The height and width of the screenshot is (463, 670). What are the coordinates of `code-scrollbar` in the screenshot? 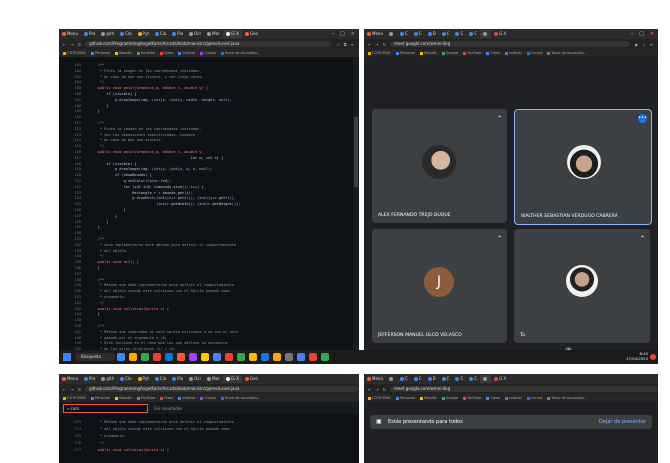 It's located at (356, 203).